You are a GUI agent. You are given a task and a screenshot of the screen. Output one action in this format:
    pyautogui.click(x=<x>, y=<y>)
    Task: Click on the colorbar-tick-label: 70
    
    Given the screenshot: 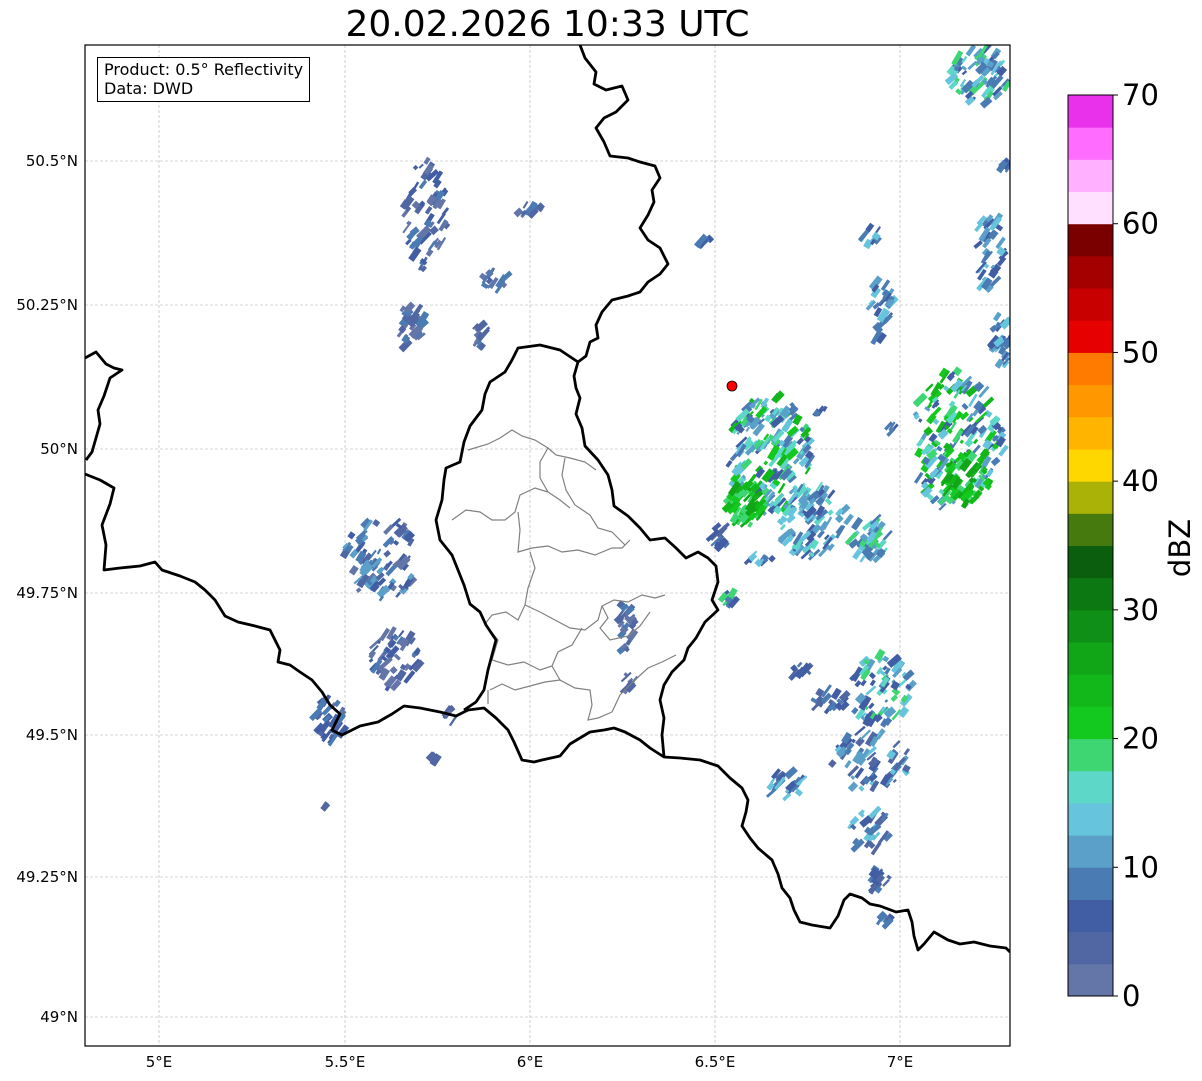 What is the action you would take?
    pyautogui.click(x=1140, y=95)
    